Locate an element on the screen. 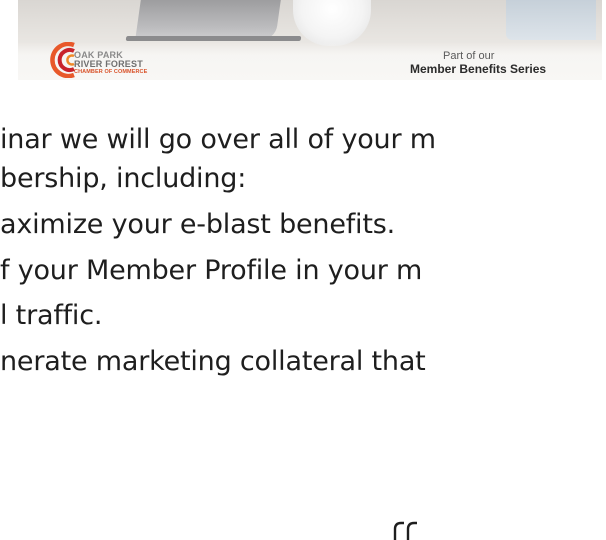 This screenshot has width=606, height=540. body-text-line: f your Member Profile in your m is located at coordinates (211, 270).